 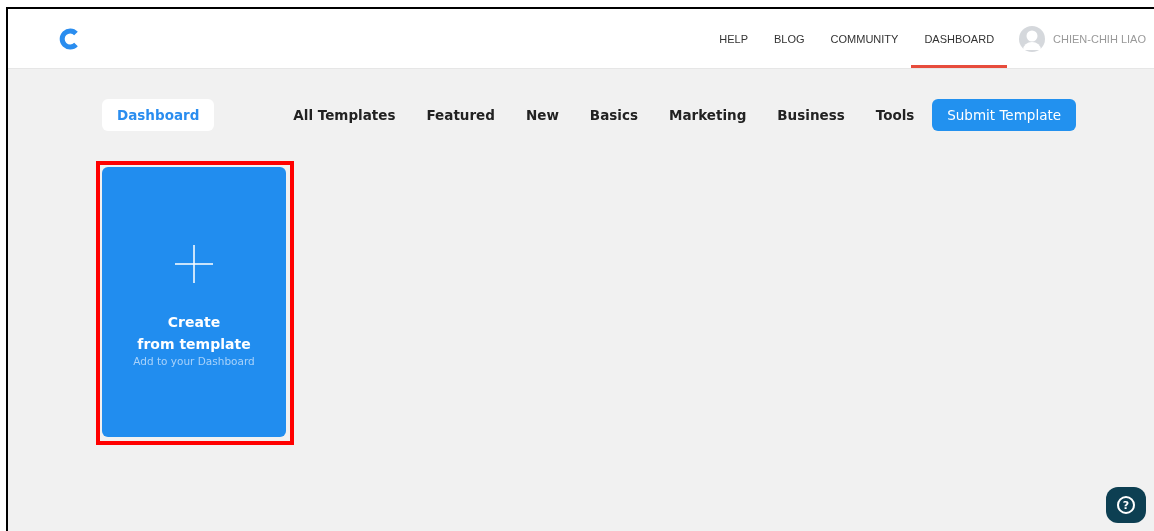 I want to click on category-tab: Tools, so click(x=895, y=114).